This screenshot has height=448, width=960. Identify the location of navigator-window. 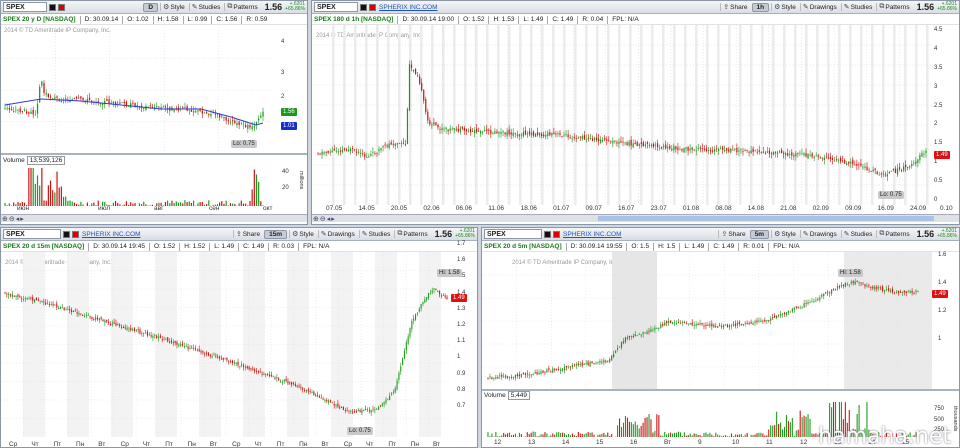
(766, 218).